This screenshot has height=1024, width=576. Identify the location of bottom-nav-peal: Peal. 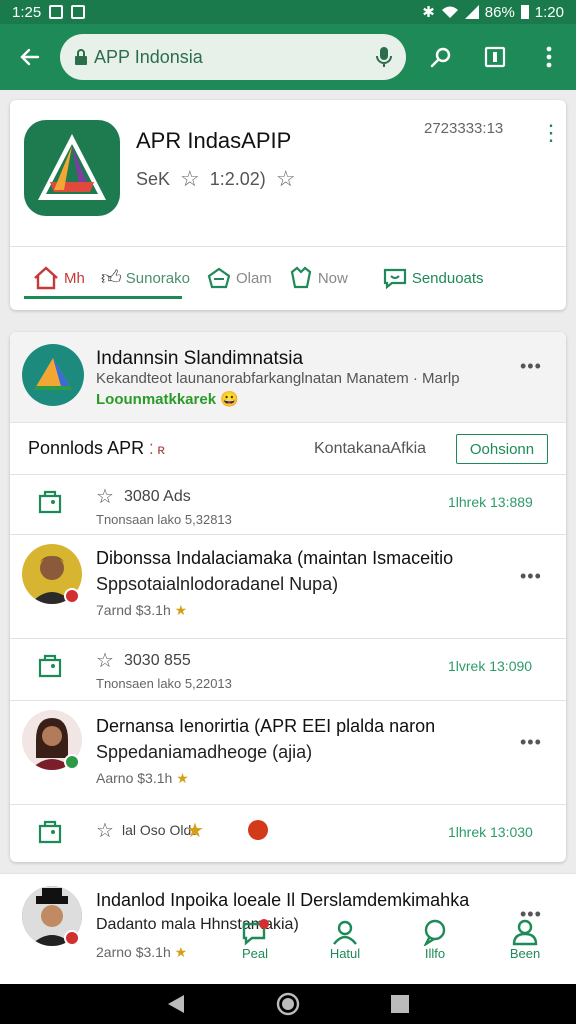
(255, 946).